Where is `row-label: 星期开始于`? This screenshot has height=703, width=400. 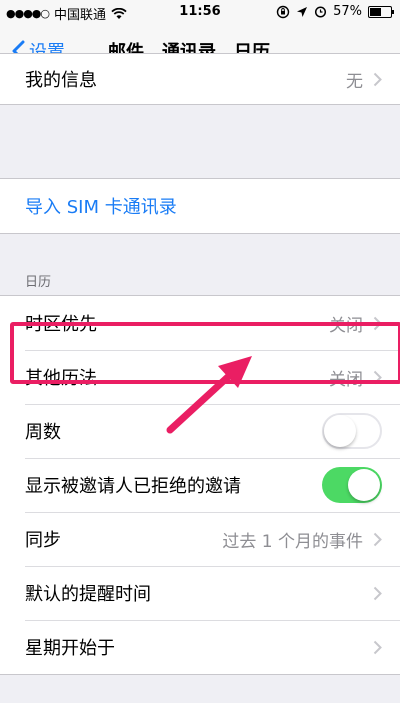
row-label: 星期开始于 is located at coordinates (70, 648).